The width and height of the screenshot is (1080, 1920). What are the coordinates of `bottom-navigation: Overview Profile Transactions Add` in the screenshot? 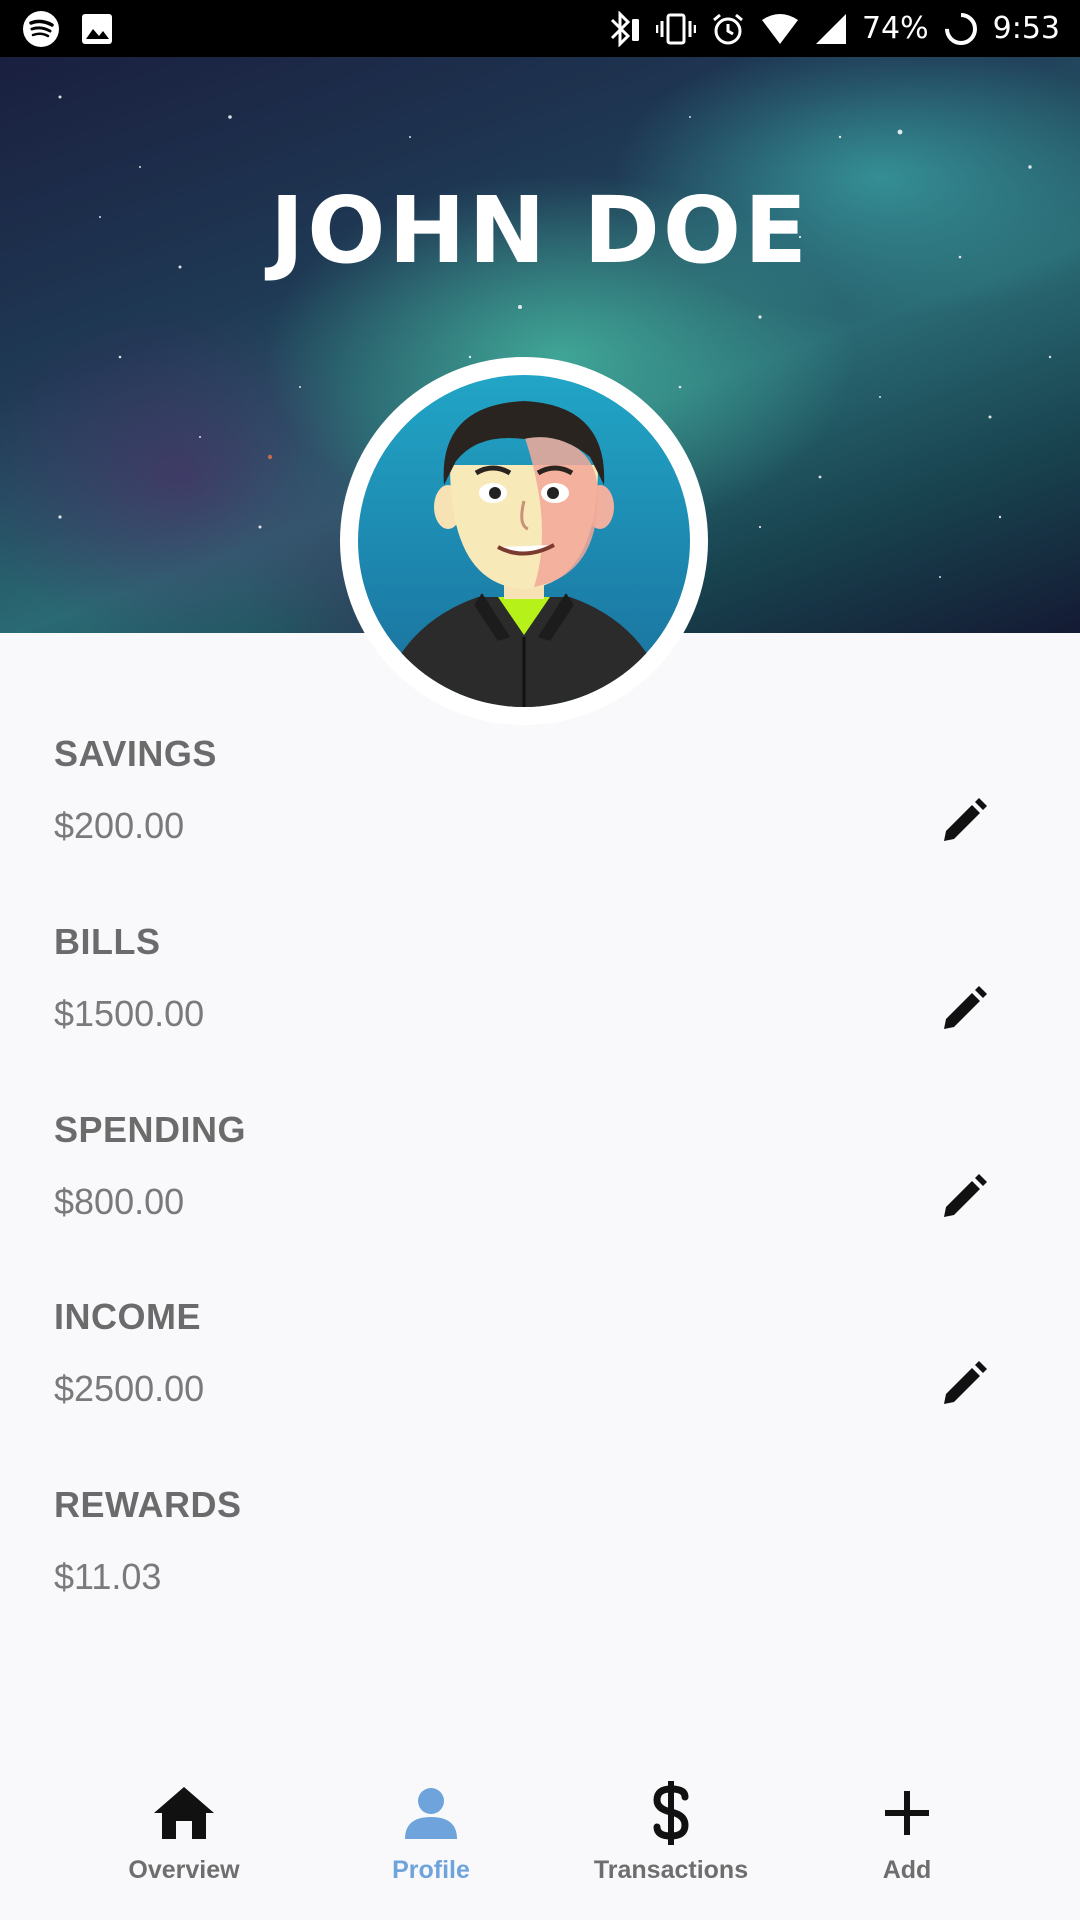 It's located at (540, 1840).